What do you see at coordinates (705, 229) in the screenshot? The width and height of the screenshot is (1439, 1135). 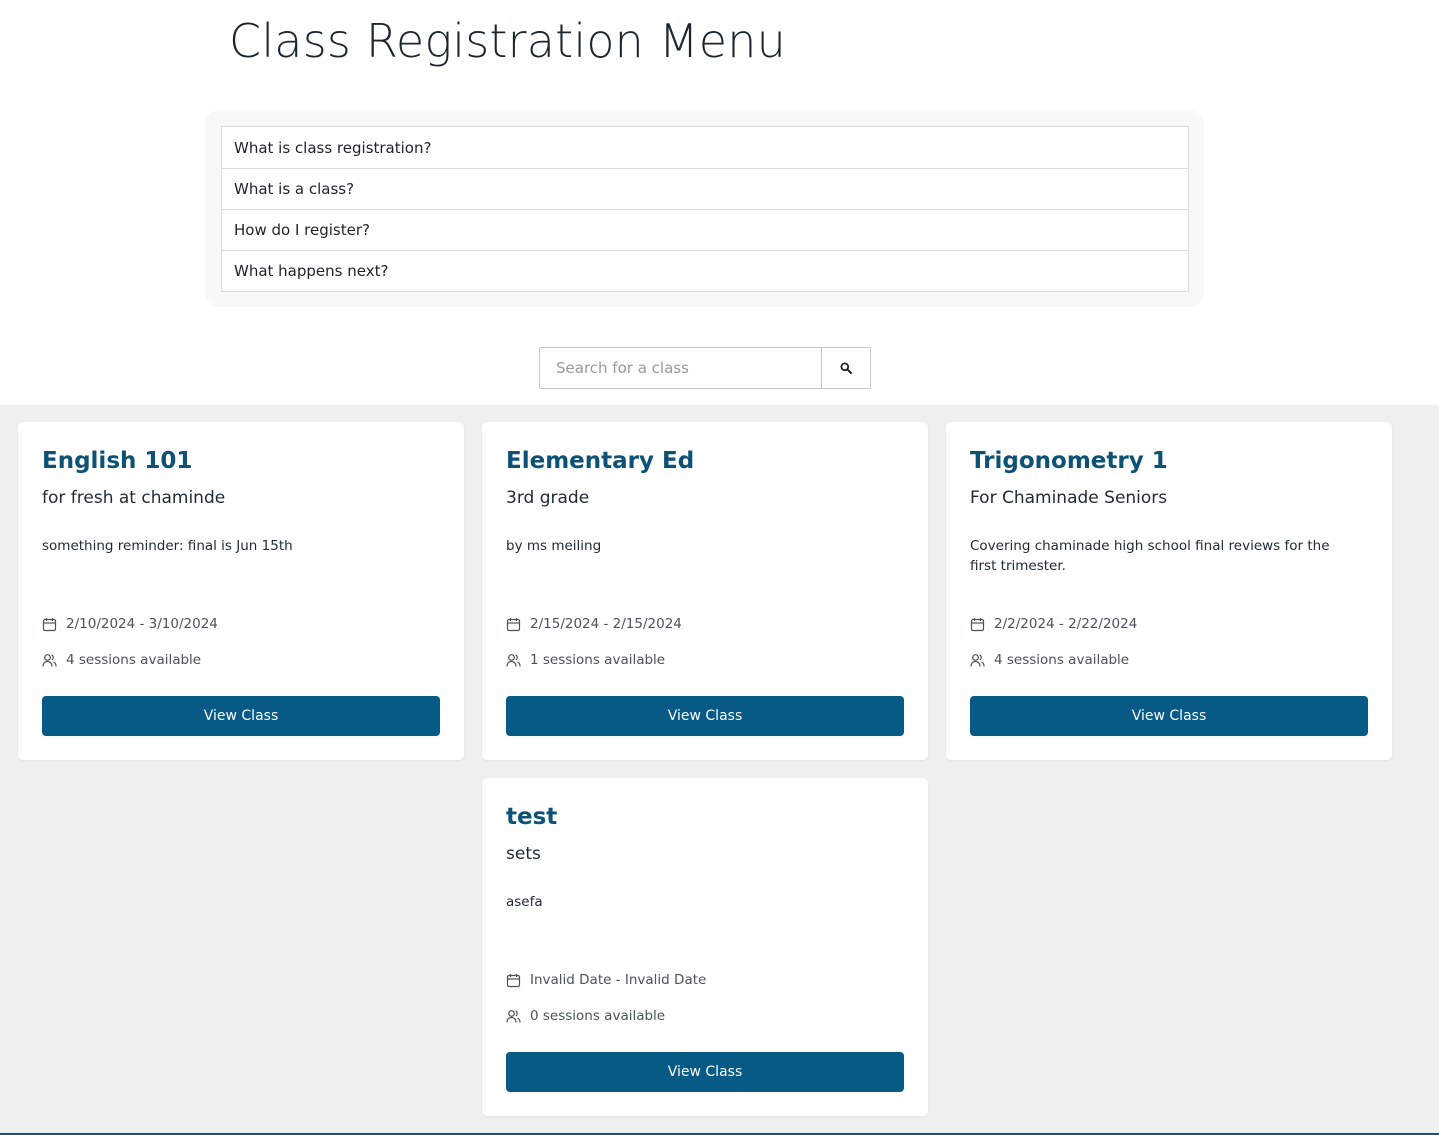 I see `faq-item-how-register: How do I register?` at bounding box center [705, 229].